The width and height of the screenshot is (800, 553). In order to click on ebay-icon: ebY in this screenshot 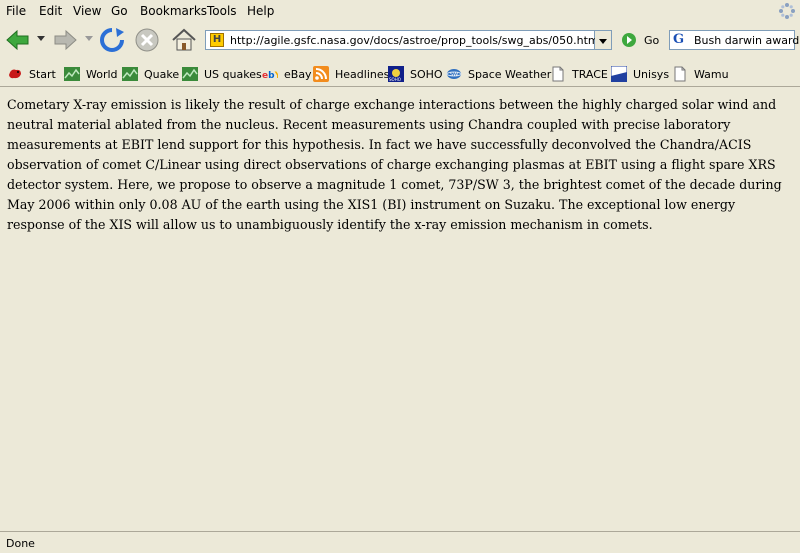, I will do `click(270, 76)`.